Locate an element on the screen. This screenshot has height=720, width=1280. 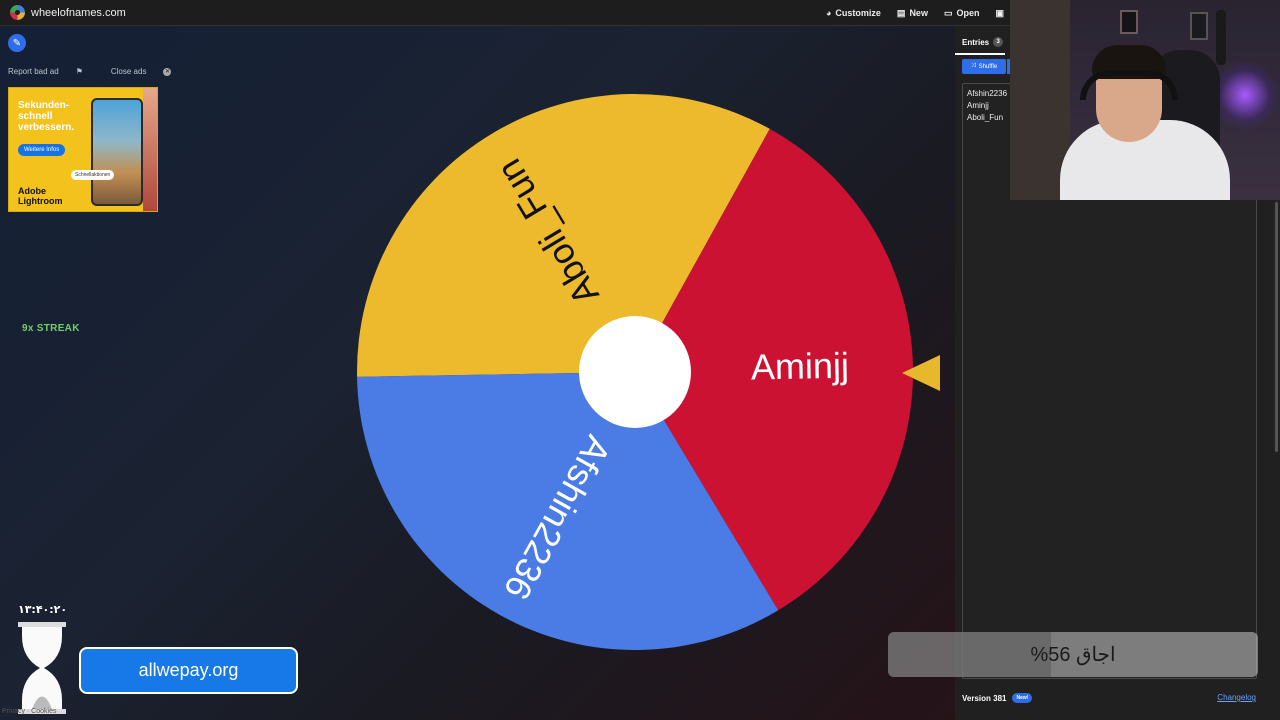
hourglass-icon is located at coordinates (42, 670).